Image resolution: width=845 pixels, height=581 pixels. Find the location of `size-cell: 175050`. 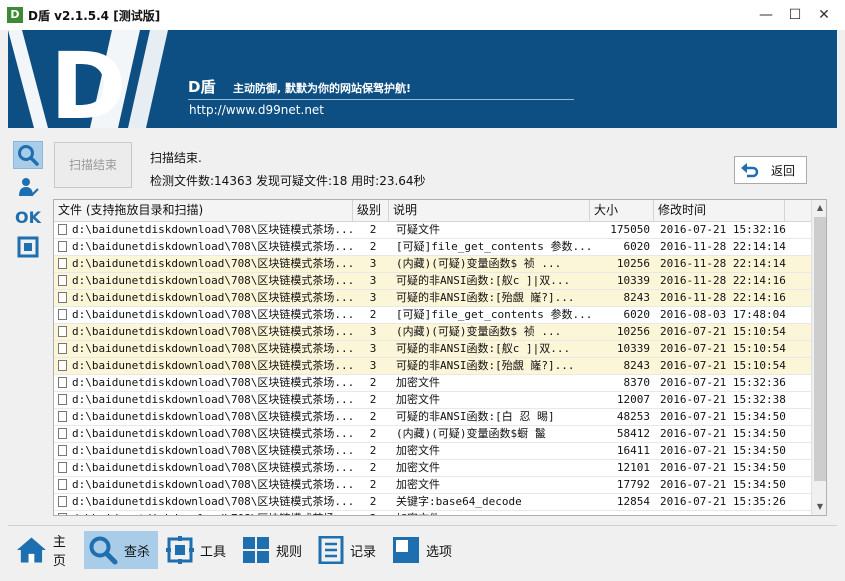

size-cell: 175050 is located at coordinates (630, 229).